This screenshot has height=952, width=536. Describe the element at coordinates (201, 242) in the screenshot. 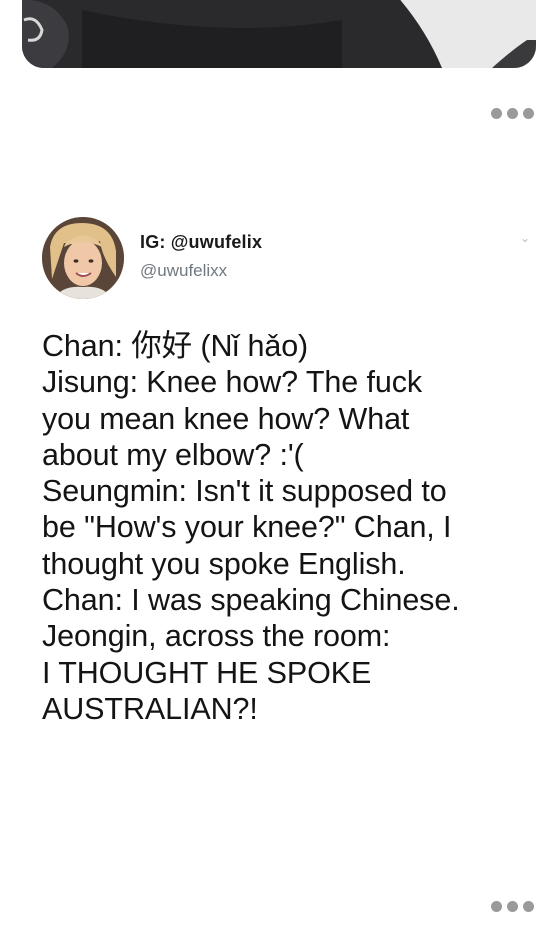

I see `display-name: IG: @uwufelix` at that location.